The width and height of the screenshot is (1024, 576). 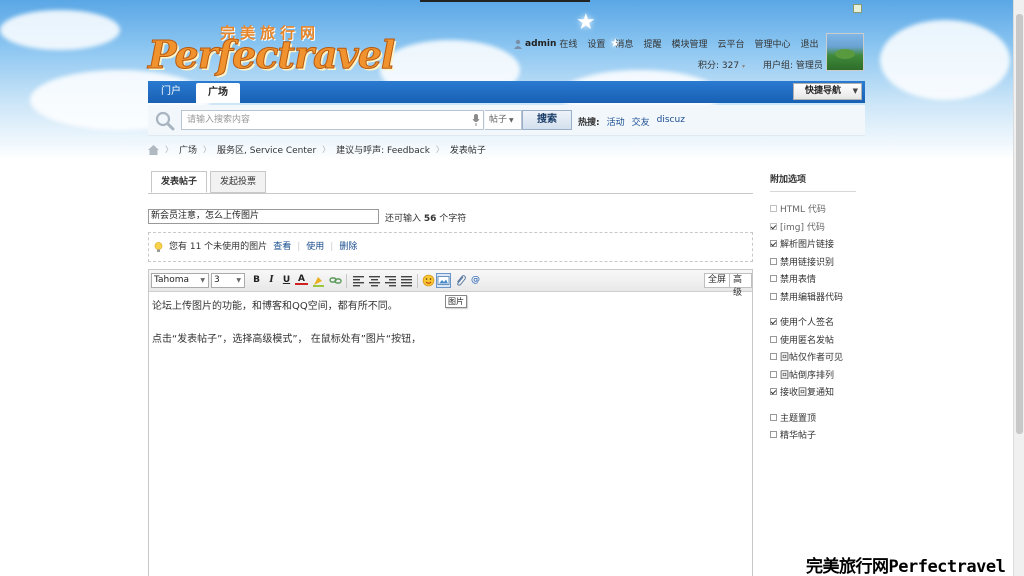 I want to click on vertical-scrollbar, so click(x=1018, y=288).